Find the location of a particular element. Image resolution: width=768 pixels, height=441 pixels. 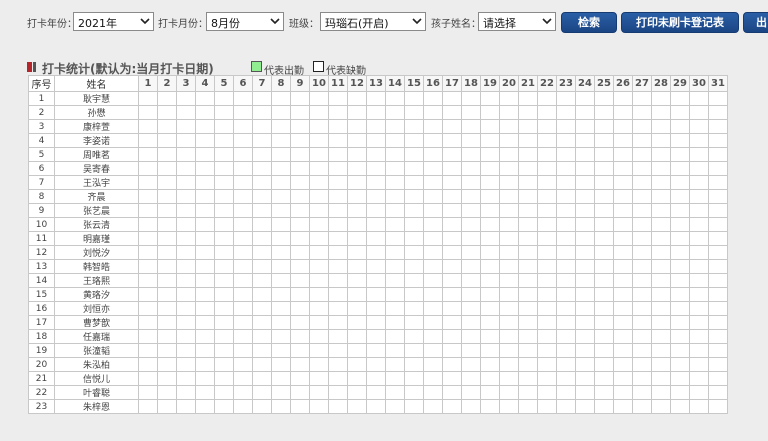

row-child-name: 王泓宇 is located at coordinates (96, 182).